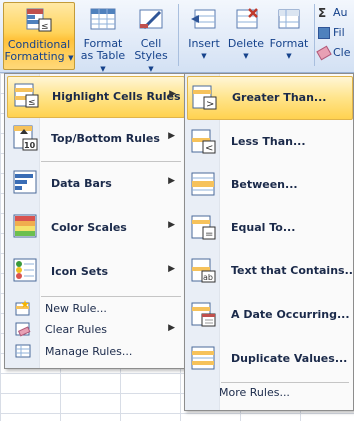  Describe the element at coordinates (204, 43) in the screenshot. I see `insert-label: Insert` at that location.